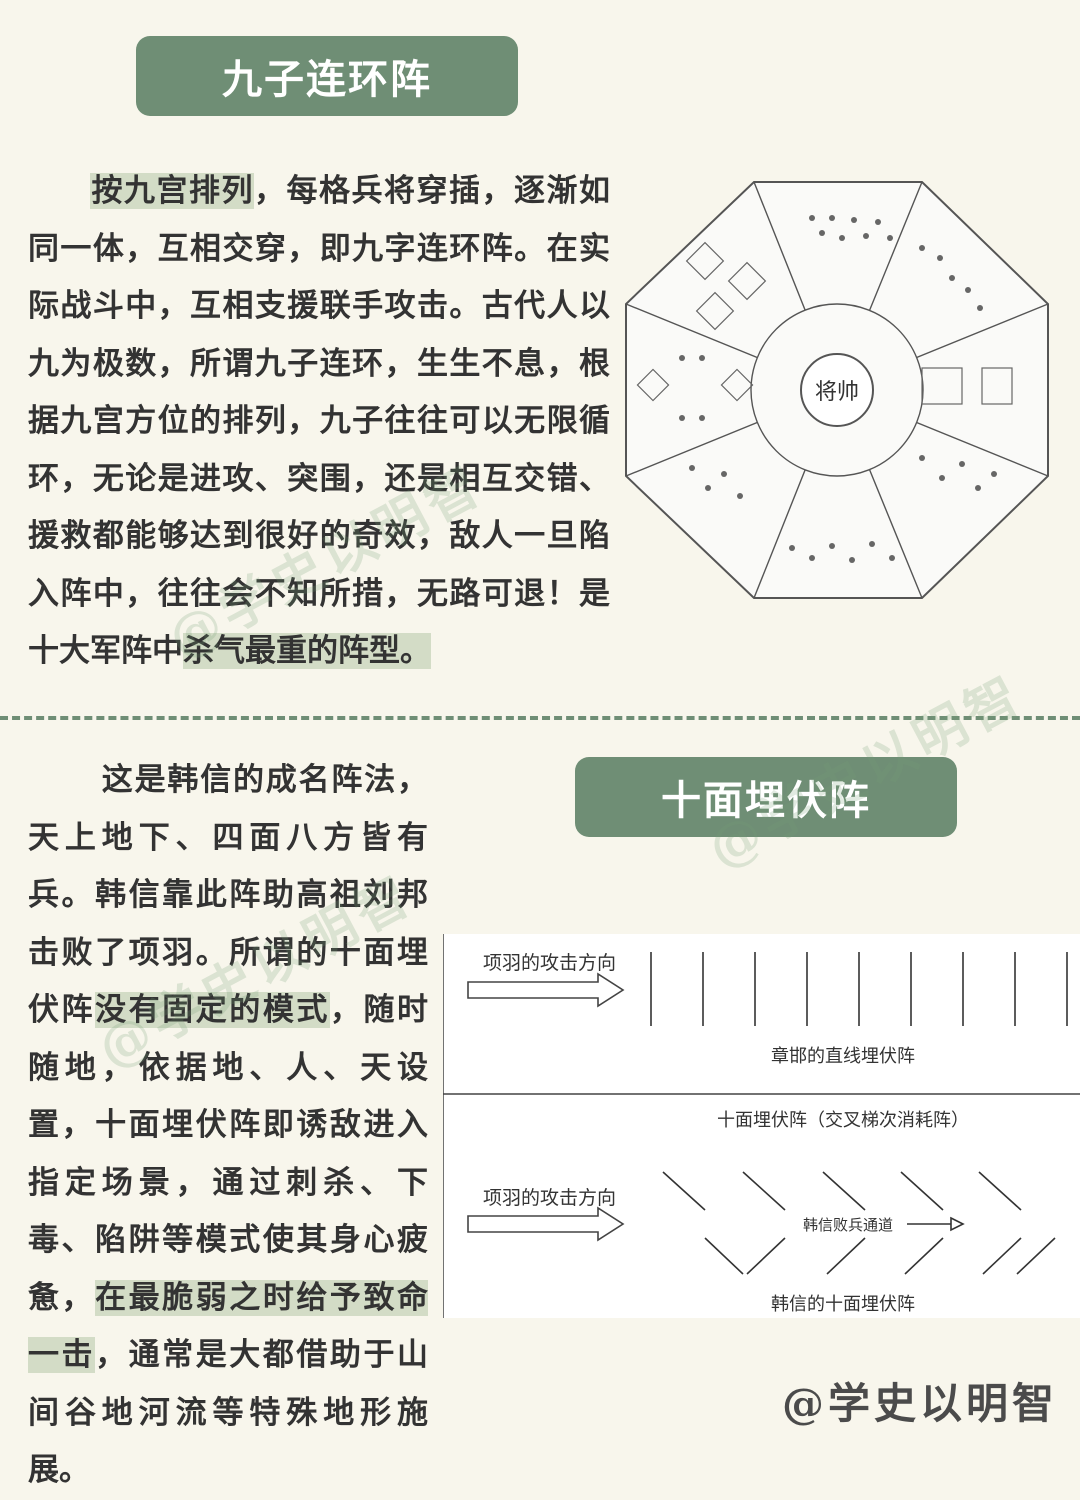 This screenshot has width=1080, height=1500. I want to click on top-caption: 章邯的直线埋伏阵, so click(843, 1056).